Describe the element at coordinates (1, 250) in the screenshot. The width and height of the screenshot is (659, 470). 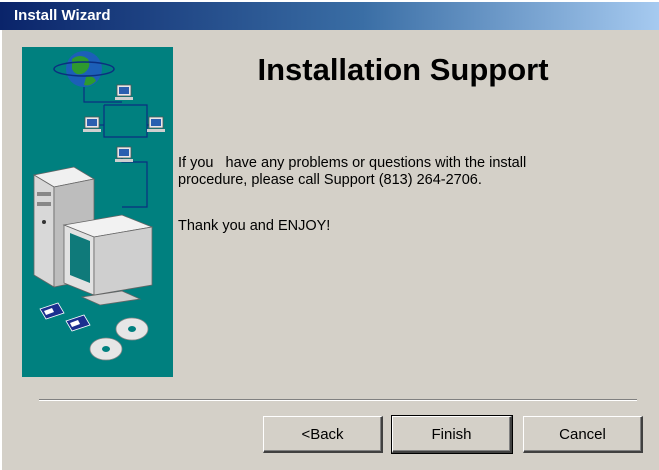
I see `window-border` at that location.